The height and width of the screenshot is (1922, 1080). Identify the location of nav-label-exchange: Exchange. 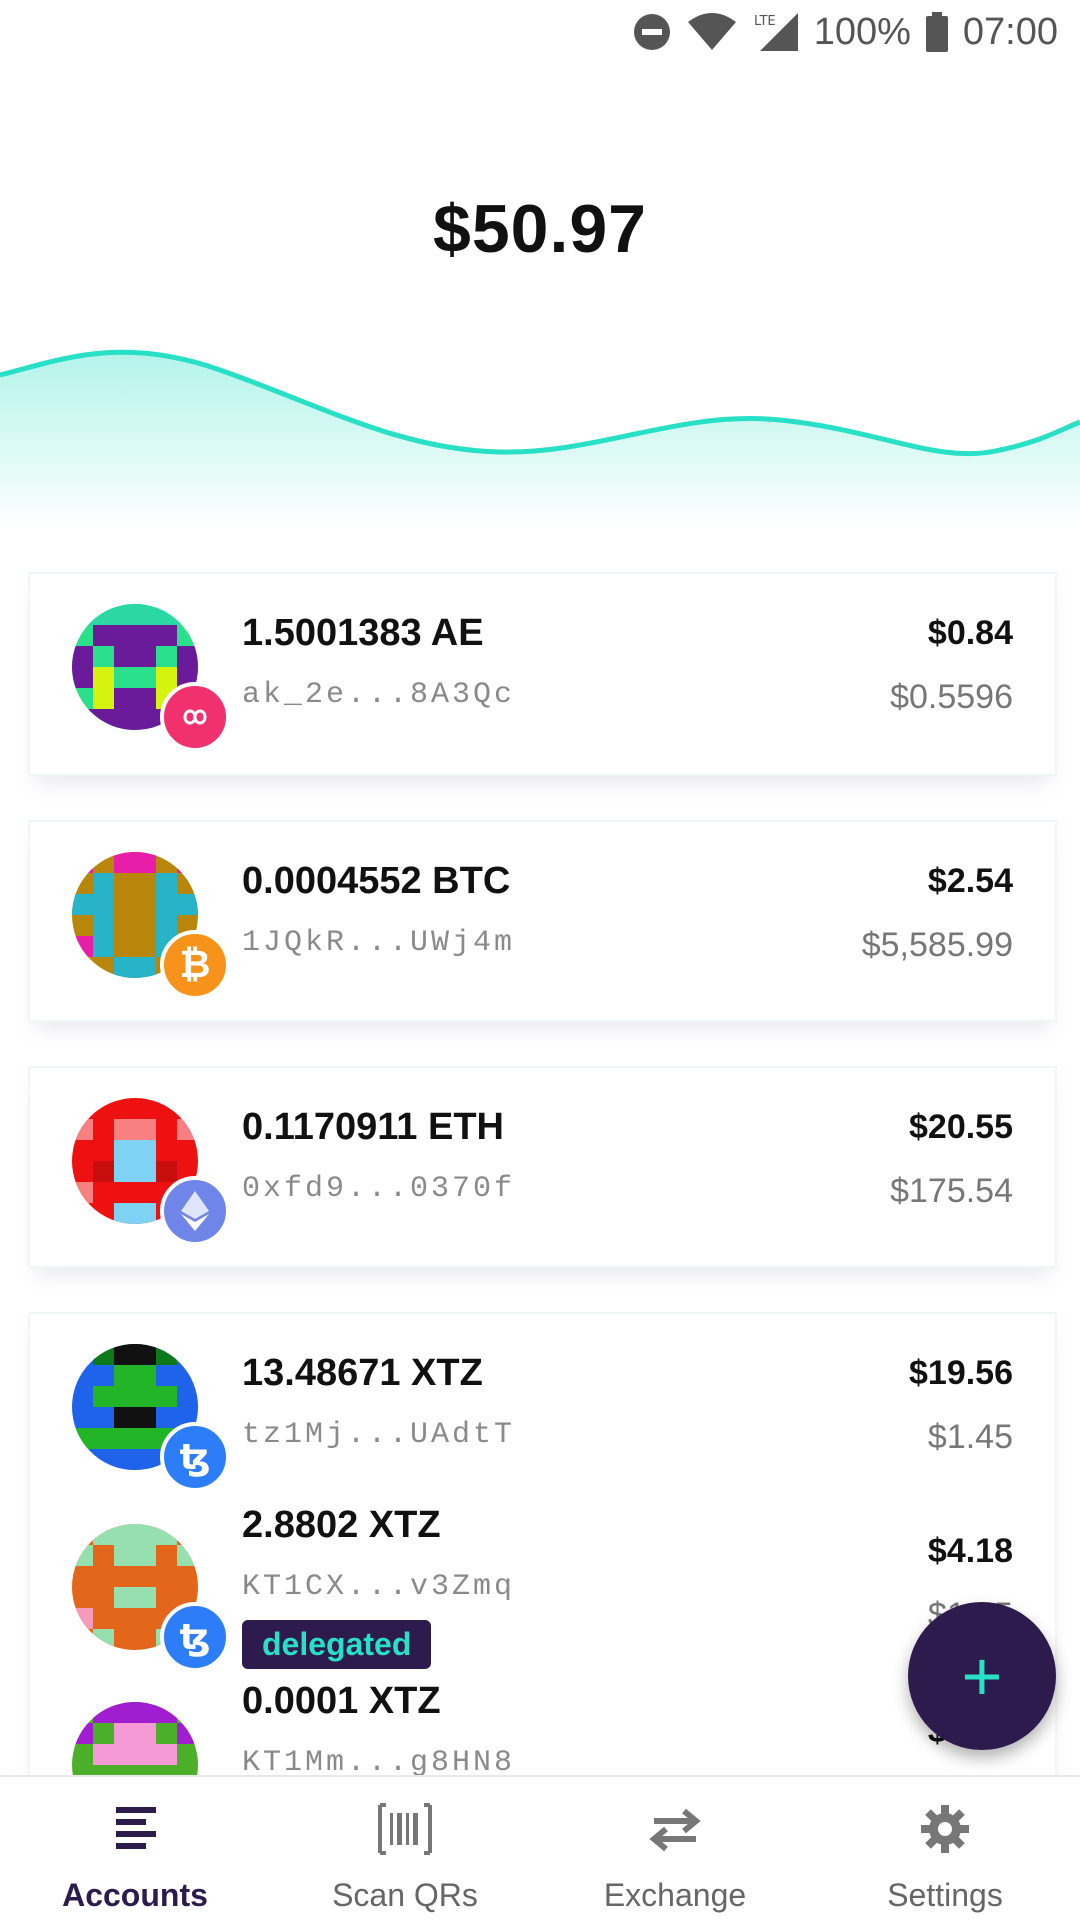
(675, 1895).